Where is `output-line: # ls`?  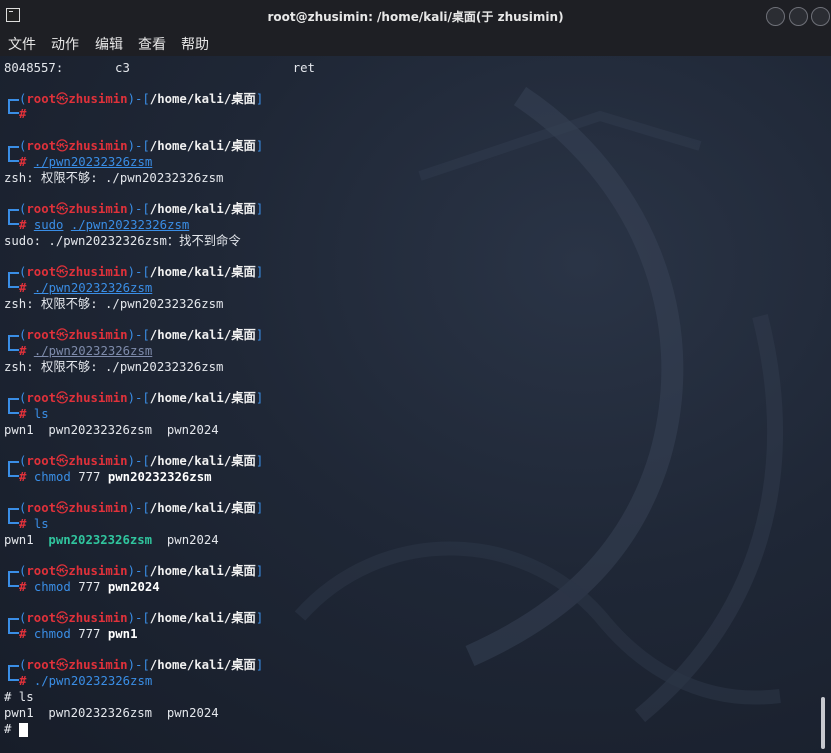
output-line: # ls is located at coordinates (19, 697).